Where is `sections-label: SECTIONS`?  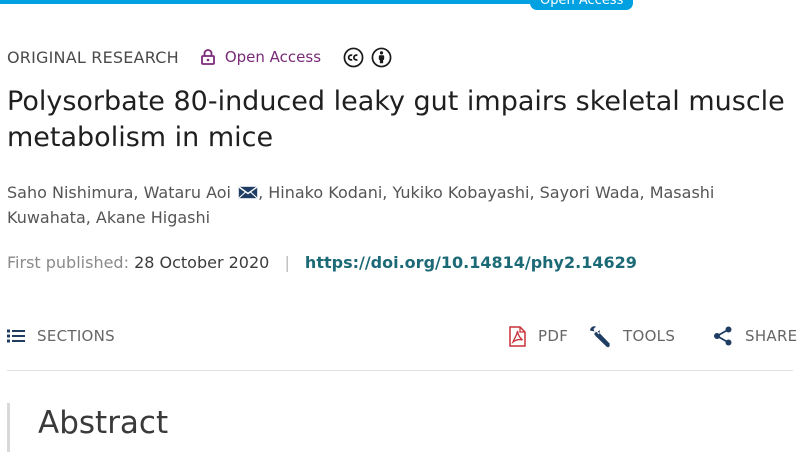 sections-label: SECTIONS is located at coordinates (76, 336).